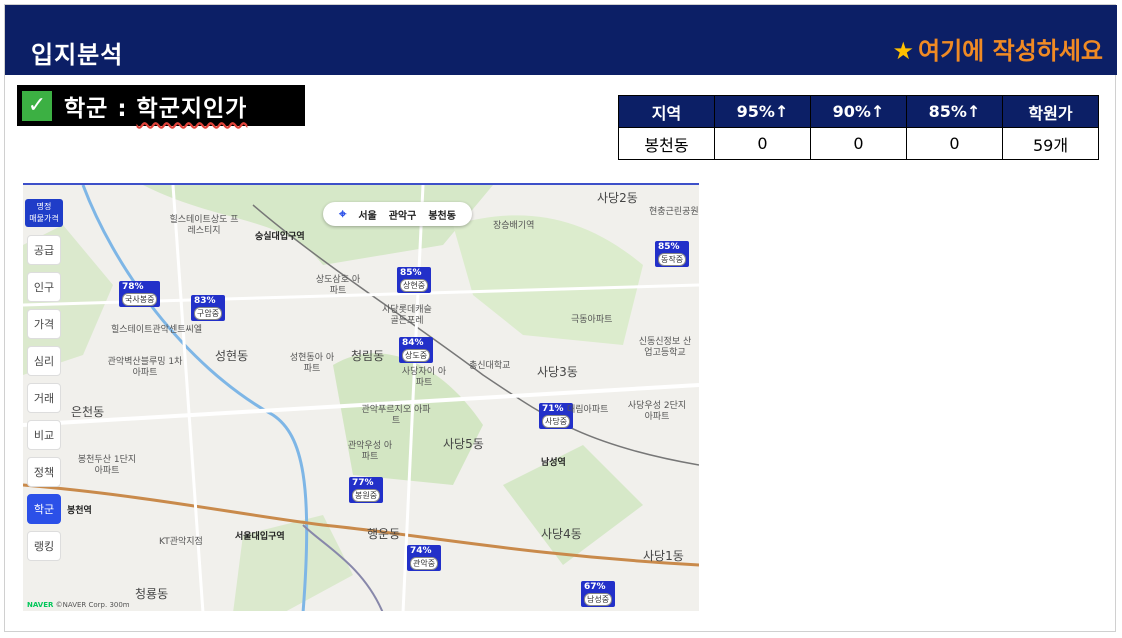  Describe the element at coordinates (145, 367) in the screenshot. I see `place-label: 관악벽산블루밍 1차아파트` at that location.